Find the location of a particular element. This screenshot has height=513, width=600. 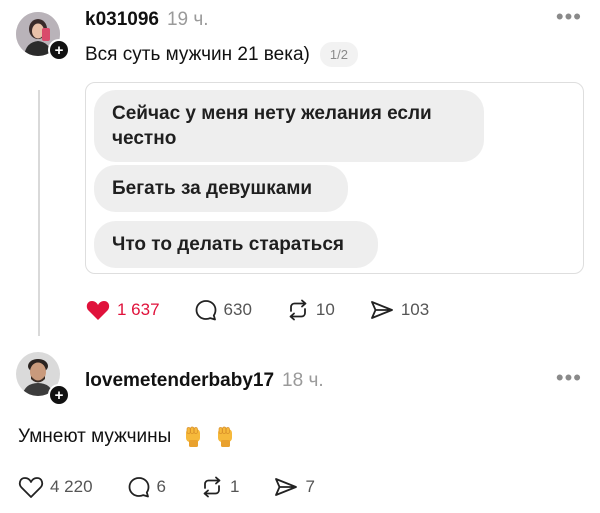

share-count: 7 is located at coordinates (310, 486).